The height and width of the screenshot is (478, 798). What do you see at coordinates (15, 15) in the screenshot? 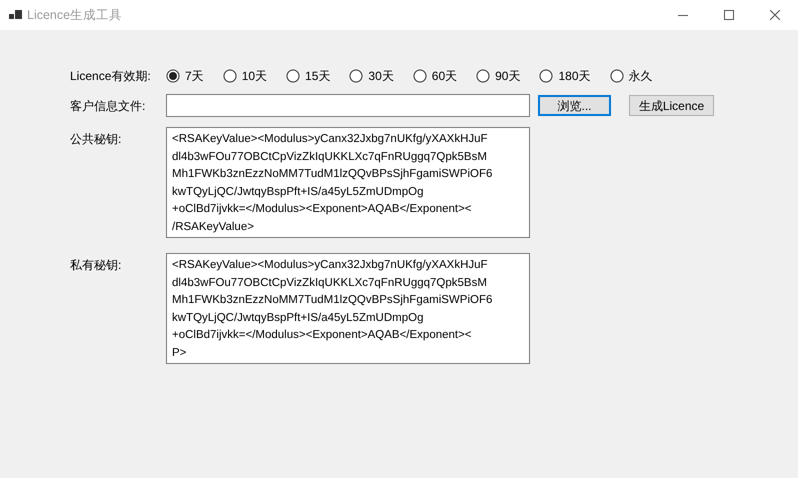
I see `app-icon` at bounding box center [15, 15].